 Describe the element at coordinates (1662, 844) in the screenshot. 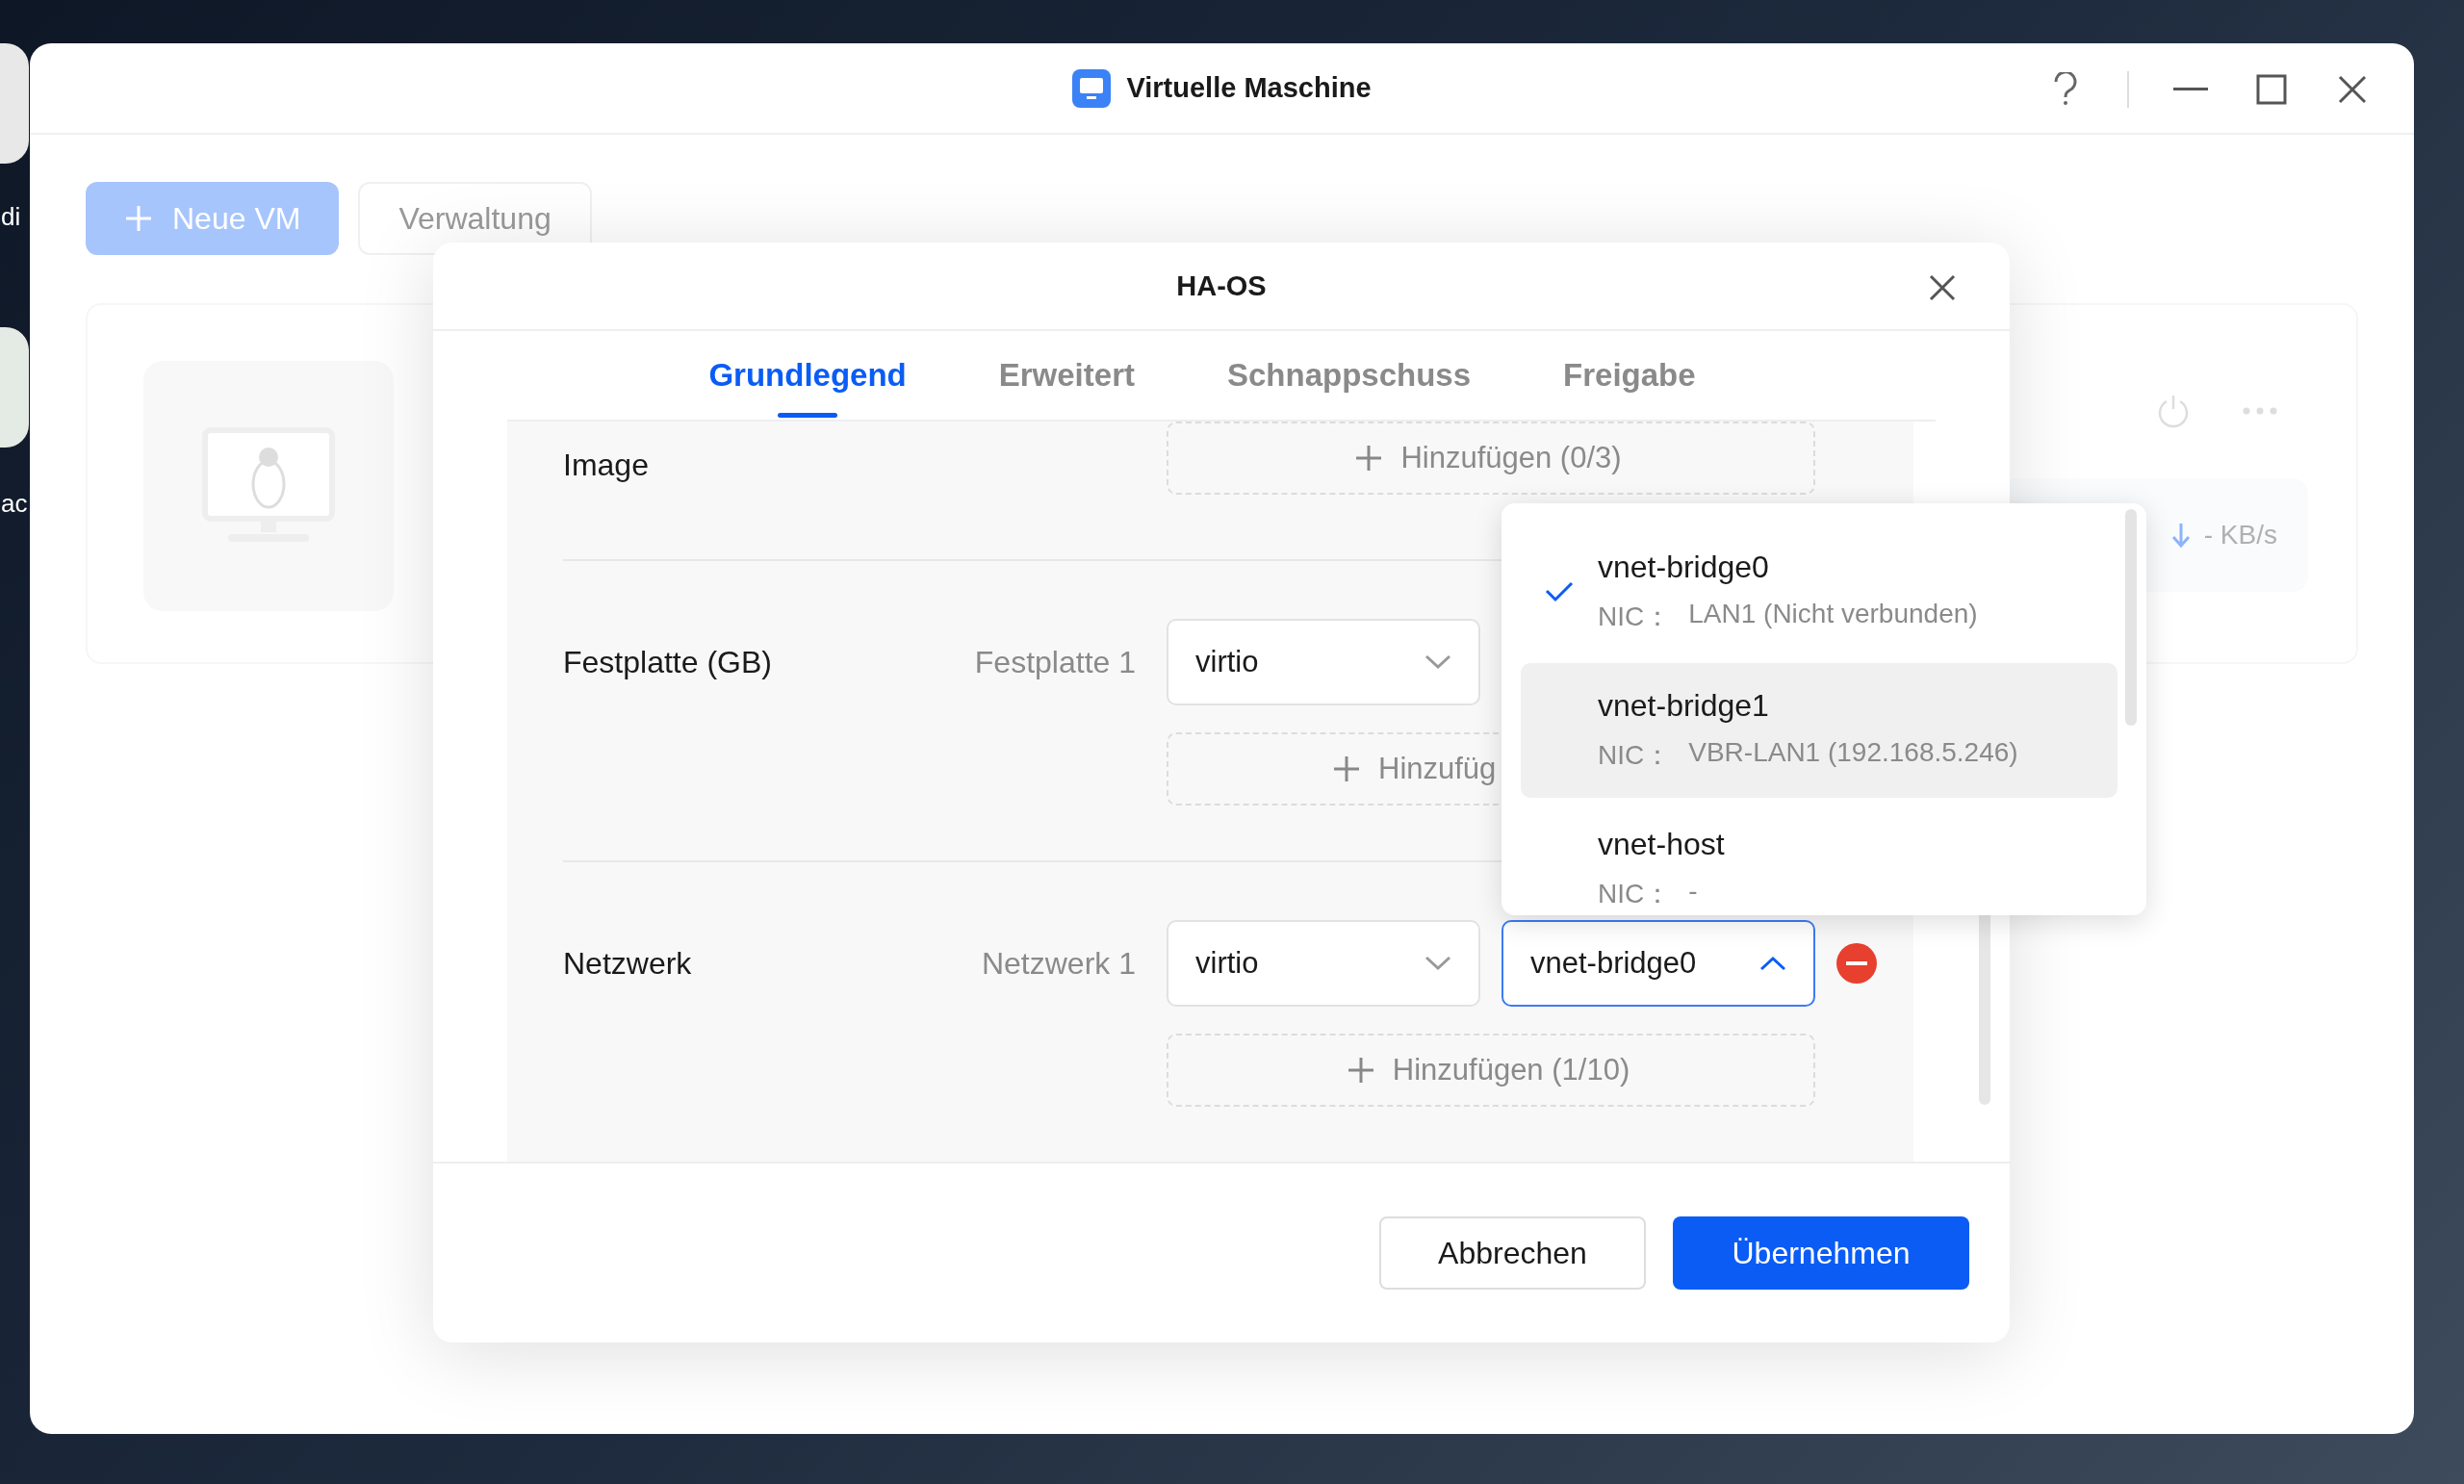

I see `option-name: vnet-host` at that location.